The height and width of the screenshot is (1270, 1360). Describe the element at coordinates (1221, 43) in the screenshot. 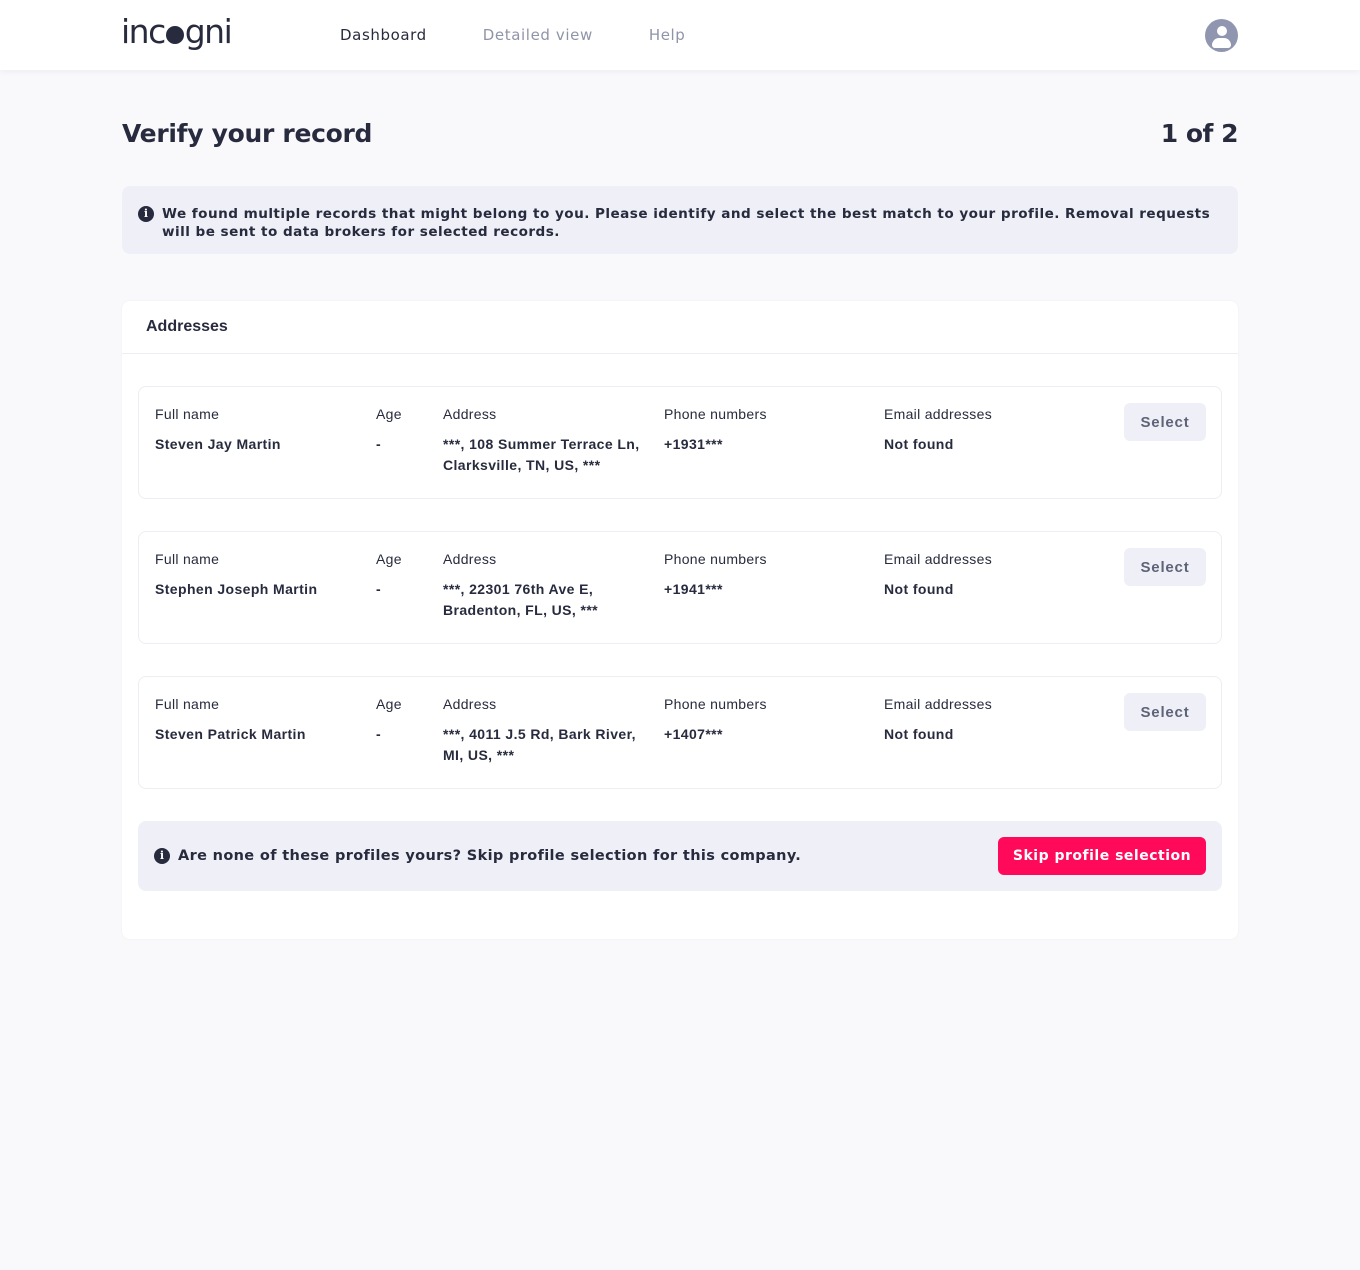

I see `user-icon-body` at that location.